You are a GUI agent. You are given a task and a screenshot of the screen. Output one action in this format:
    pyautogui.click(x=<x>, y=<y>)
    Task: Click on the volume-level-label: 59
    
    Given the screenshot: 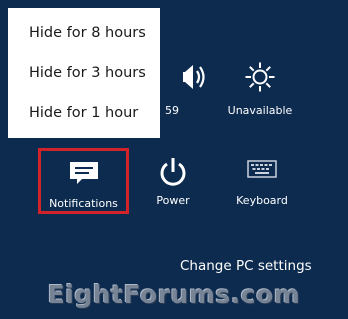 What is the action you would take?
    pyautogui.click(x=172, y=110)
    